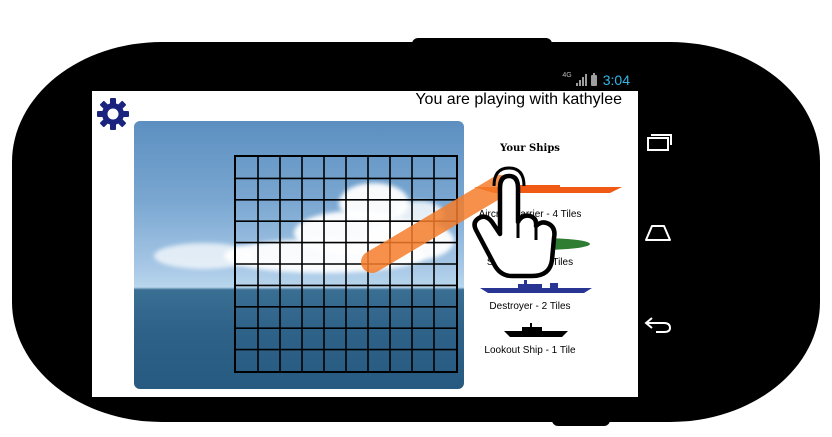 The height and width of the screenshot is (437, 832). I want to click on ships-title: Your Ships, so click(530, 148).